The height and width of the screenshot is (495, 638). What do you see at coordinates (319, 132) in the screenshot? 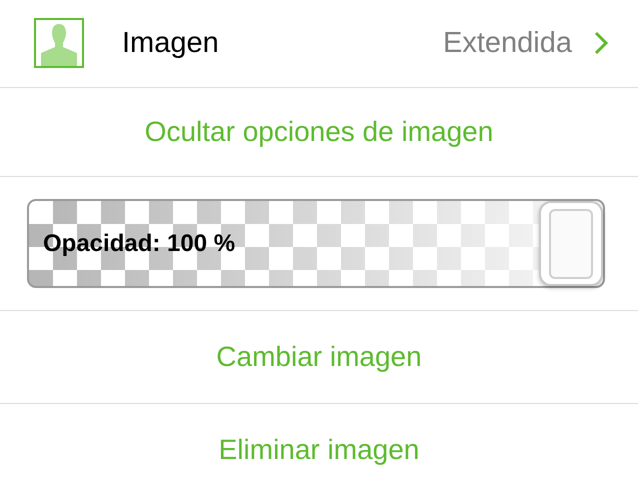
I see `hide-options-button: Ocultar opciones de imagen` at bounding box center [319, 132].